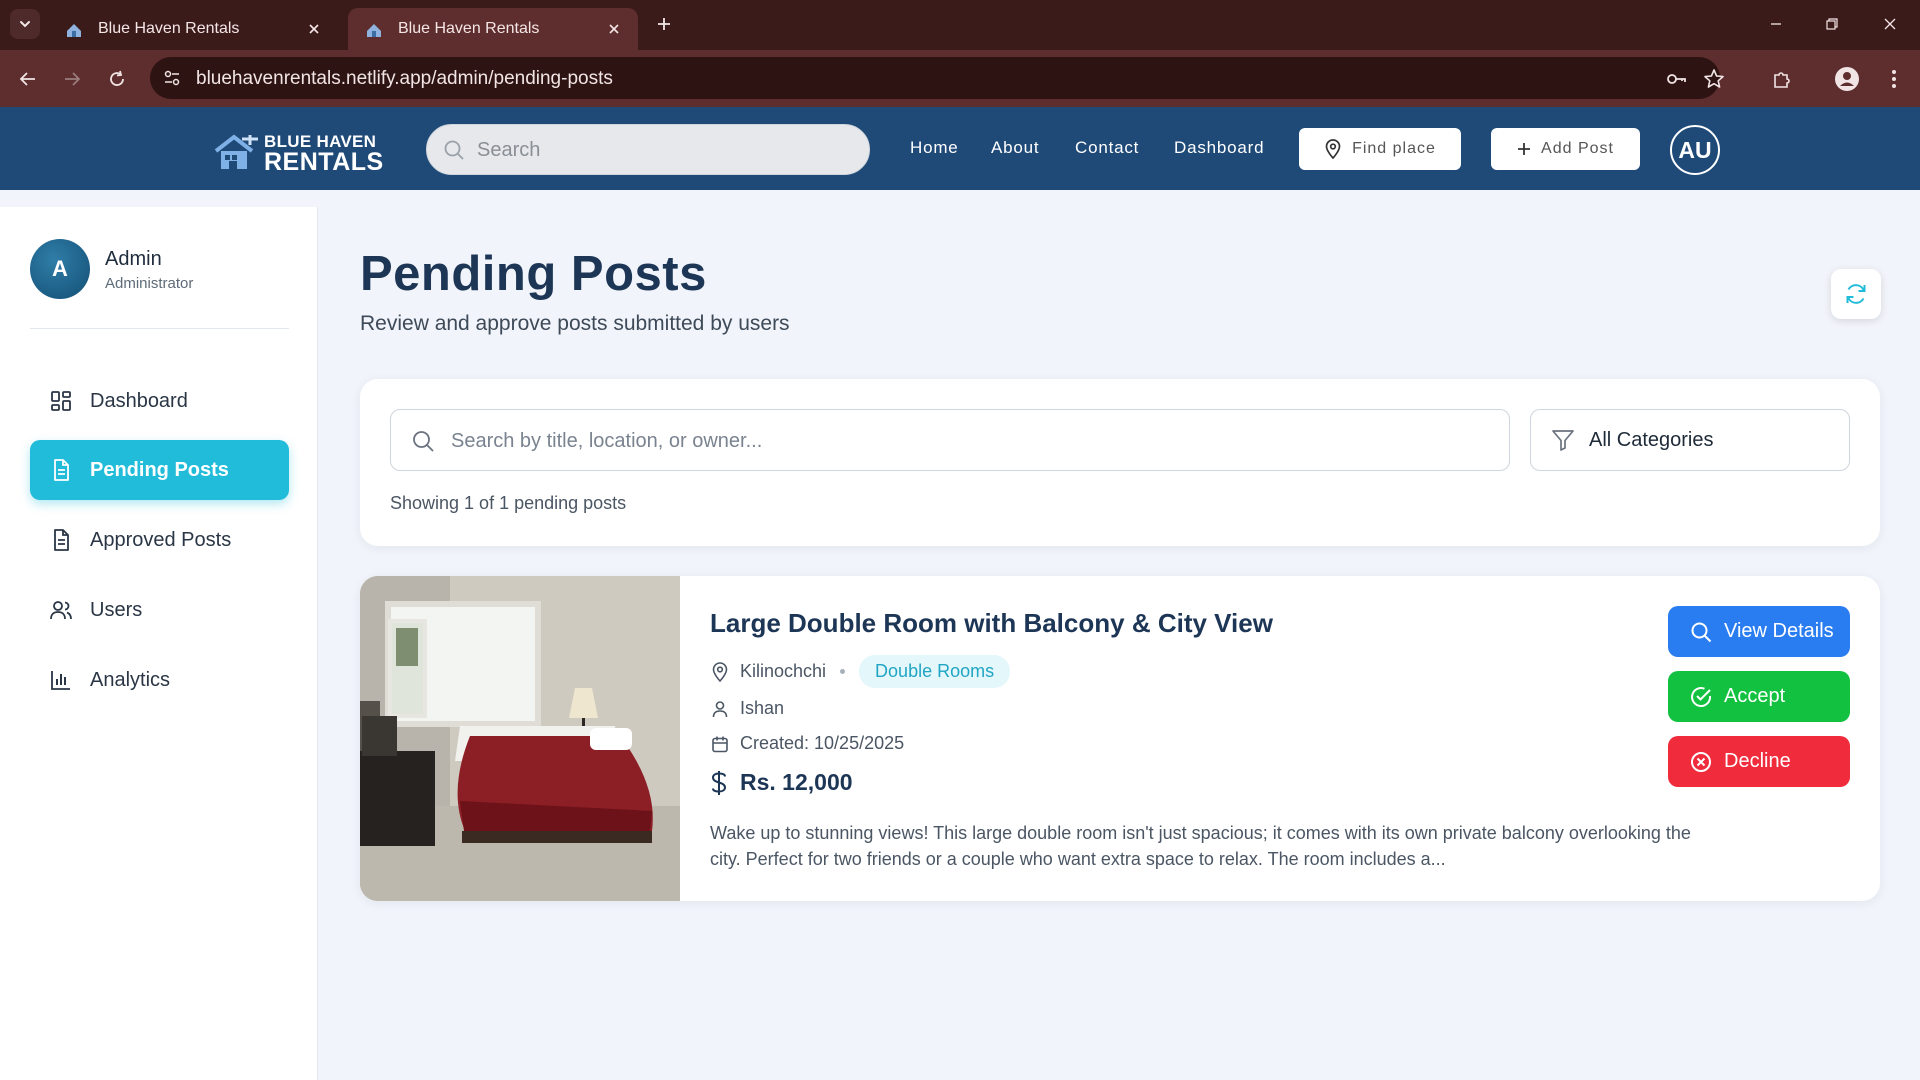 The width and height of the screenshot is (1920, 1080). I want to click on reload-icon, so click(117, 78).